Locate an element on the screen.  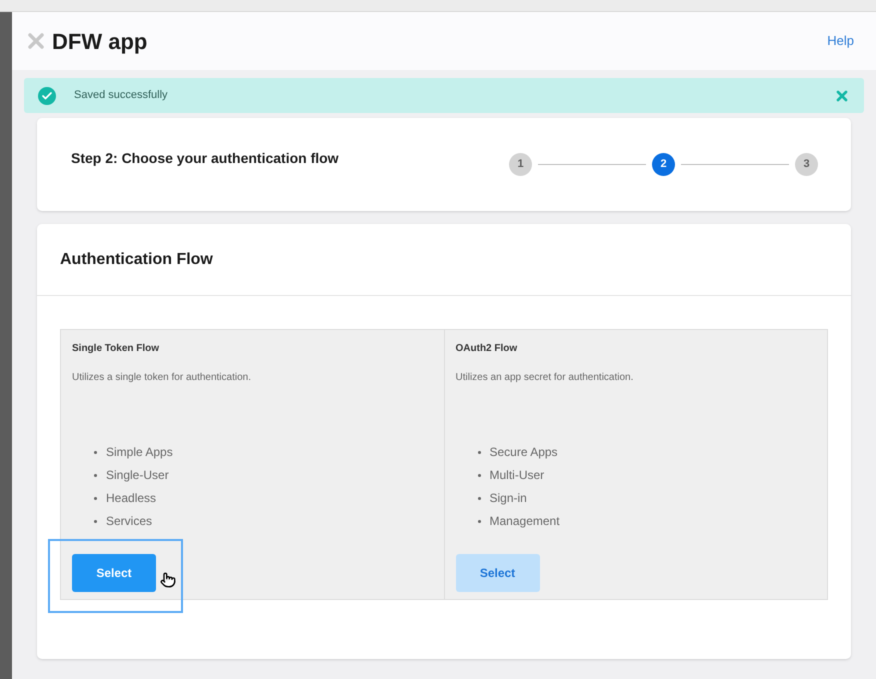
close-icon is located at coordinates (842, 96).